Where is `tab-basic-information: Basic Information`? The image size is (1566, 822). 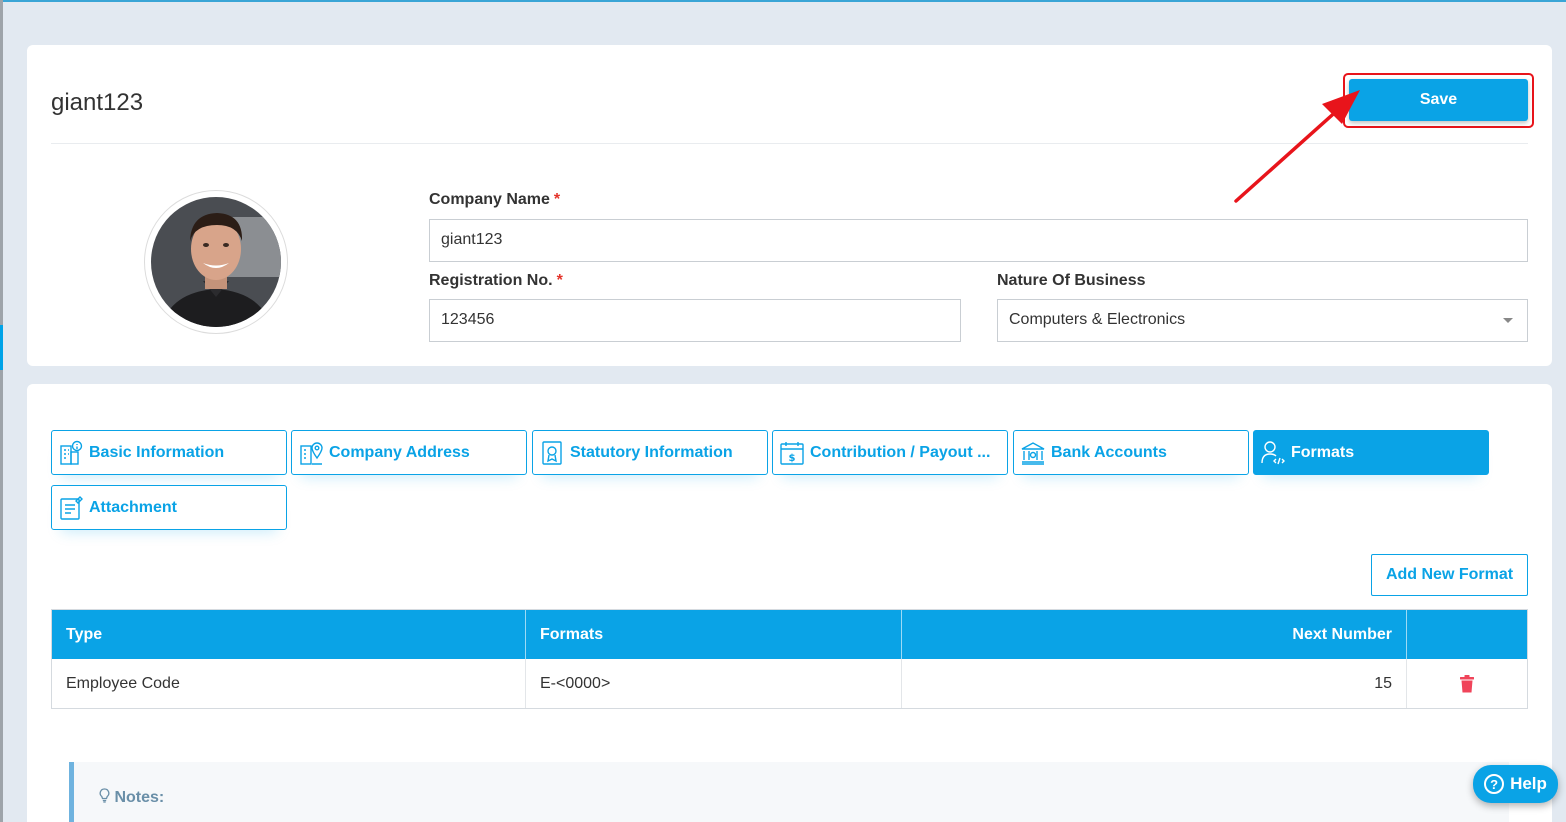 tab-basic-information: Basic Information is located at coordinates (169, 452).